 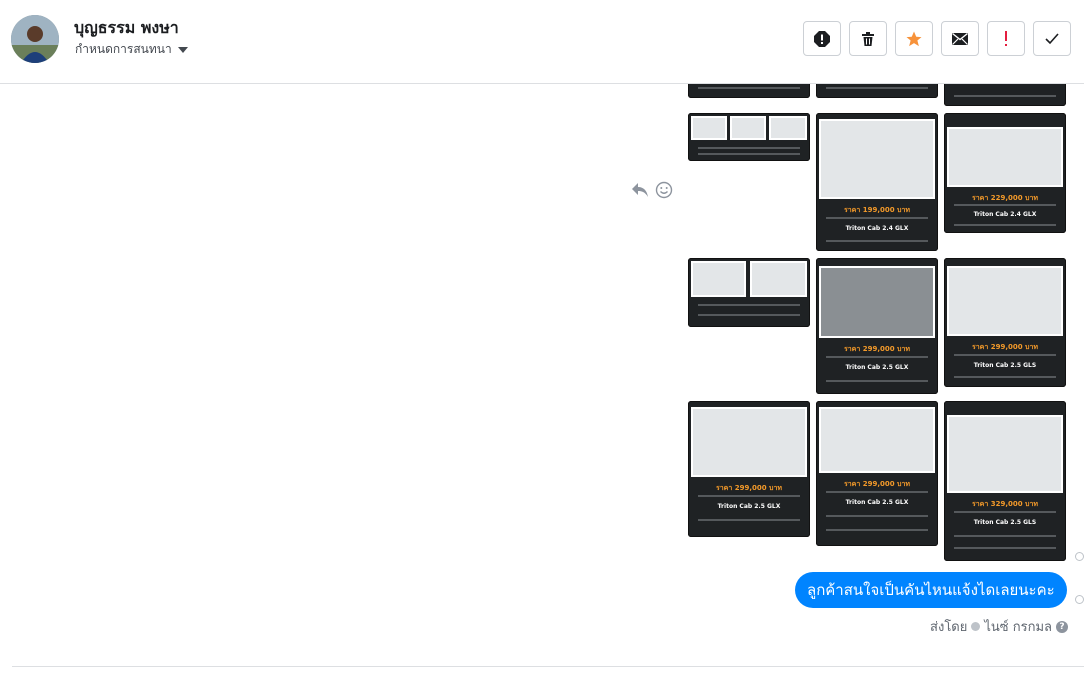 What do you see at coordinates (640, 190) in the screenshot?
I see `reply-icon` at bounding box center [640, 190].